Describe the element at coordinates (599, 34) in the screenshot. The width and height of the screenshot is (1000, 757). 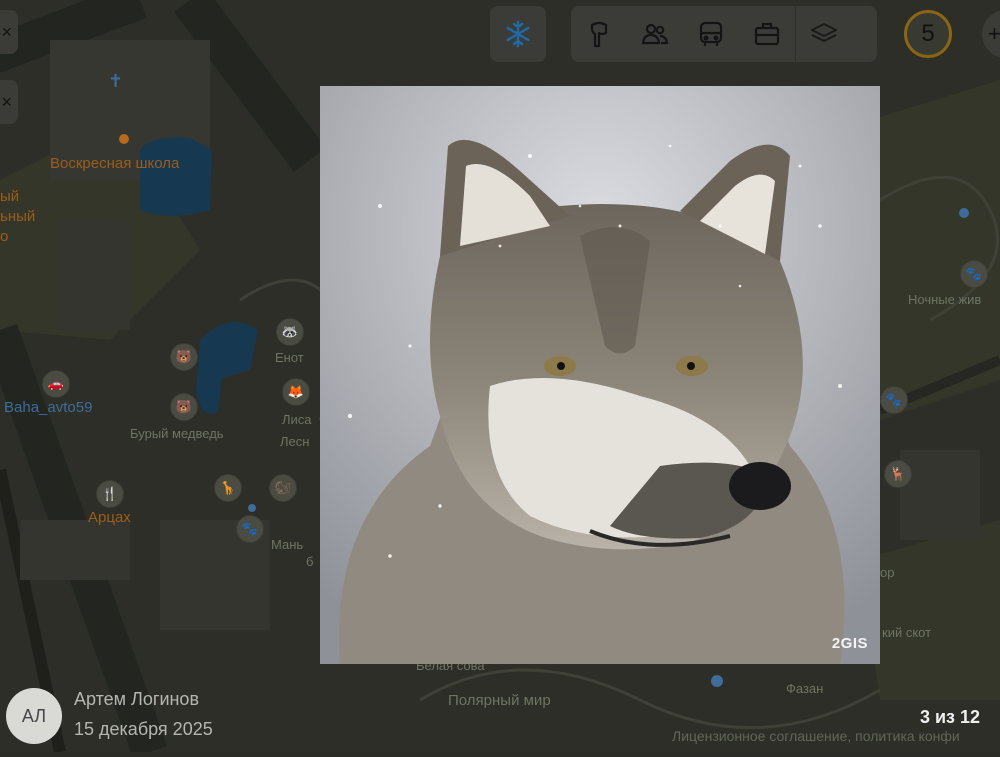
I see `attraction-icon` at that location.